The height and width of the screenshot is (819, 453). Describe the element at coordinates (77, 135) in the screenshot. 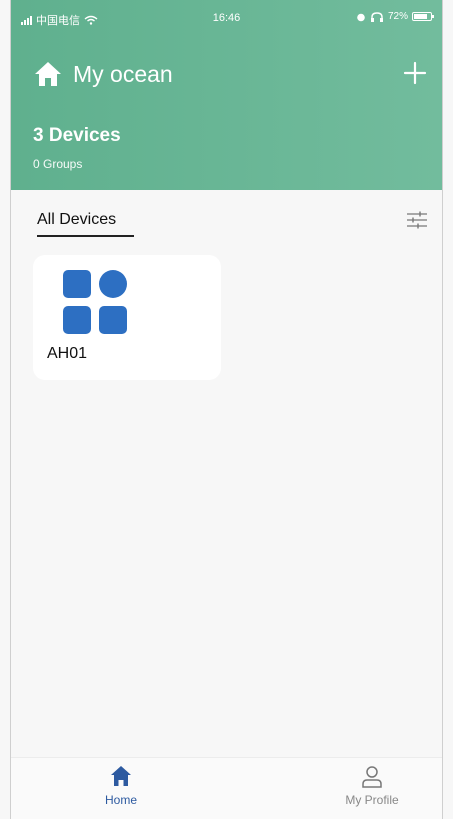

I see `devices-count: 3 Devices` at that location.